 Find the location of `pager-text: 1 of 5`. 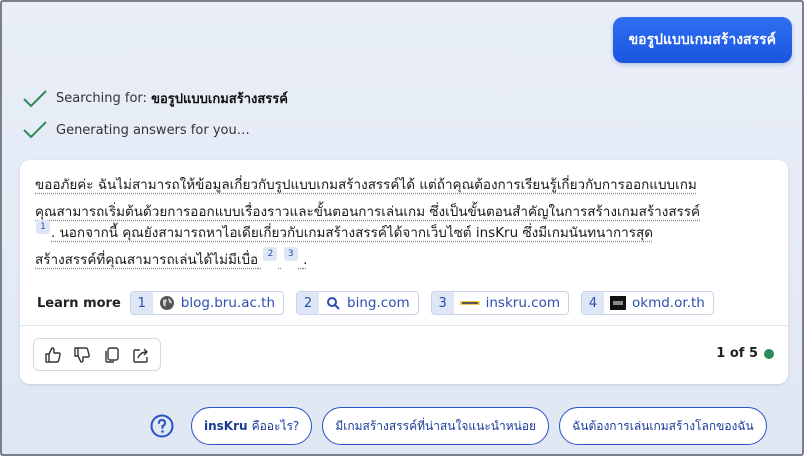

pager-text: 1 of 5 is located at coordinates (737, 353).